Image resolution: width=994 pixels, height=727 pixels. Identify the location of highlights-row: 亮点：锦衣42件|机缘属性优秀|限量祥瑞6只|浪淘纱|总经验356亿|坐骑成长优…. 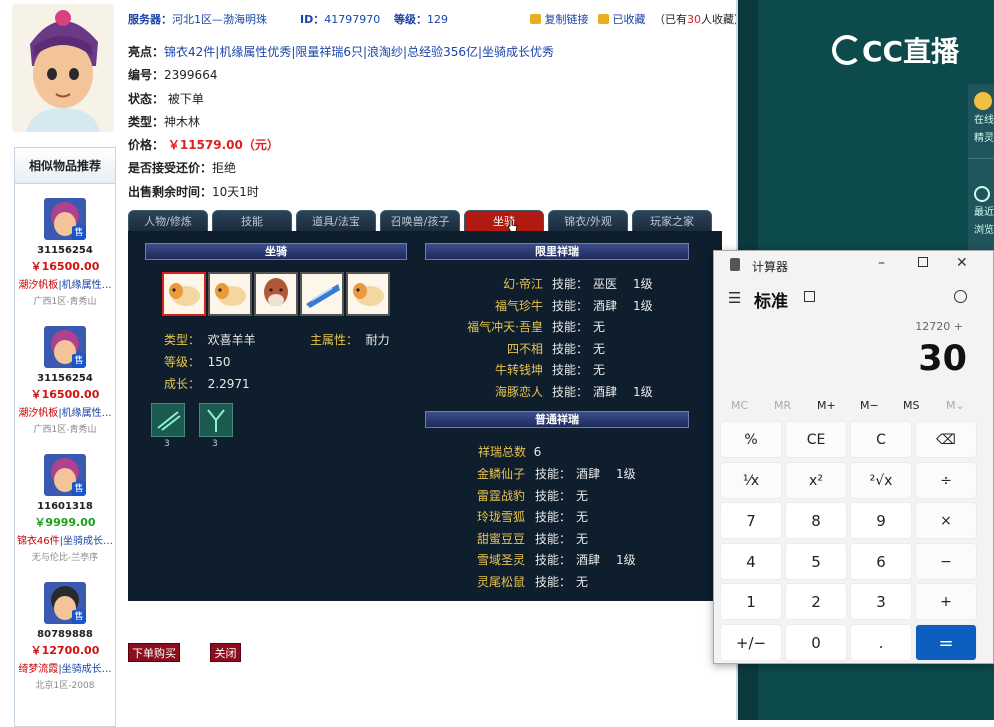
(341, 51).